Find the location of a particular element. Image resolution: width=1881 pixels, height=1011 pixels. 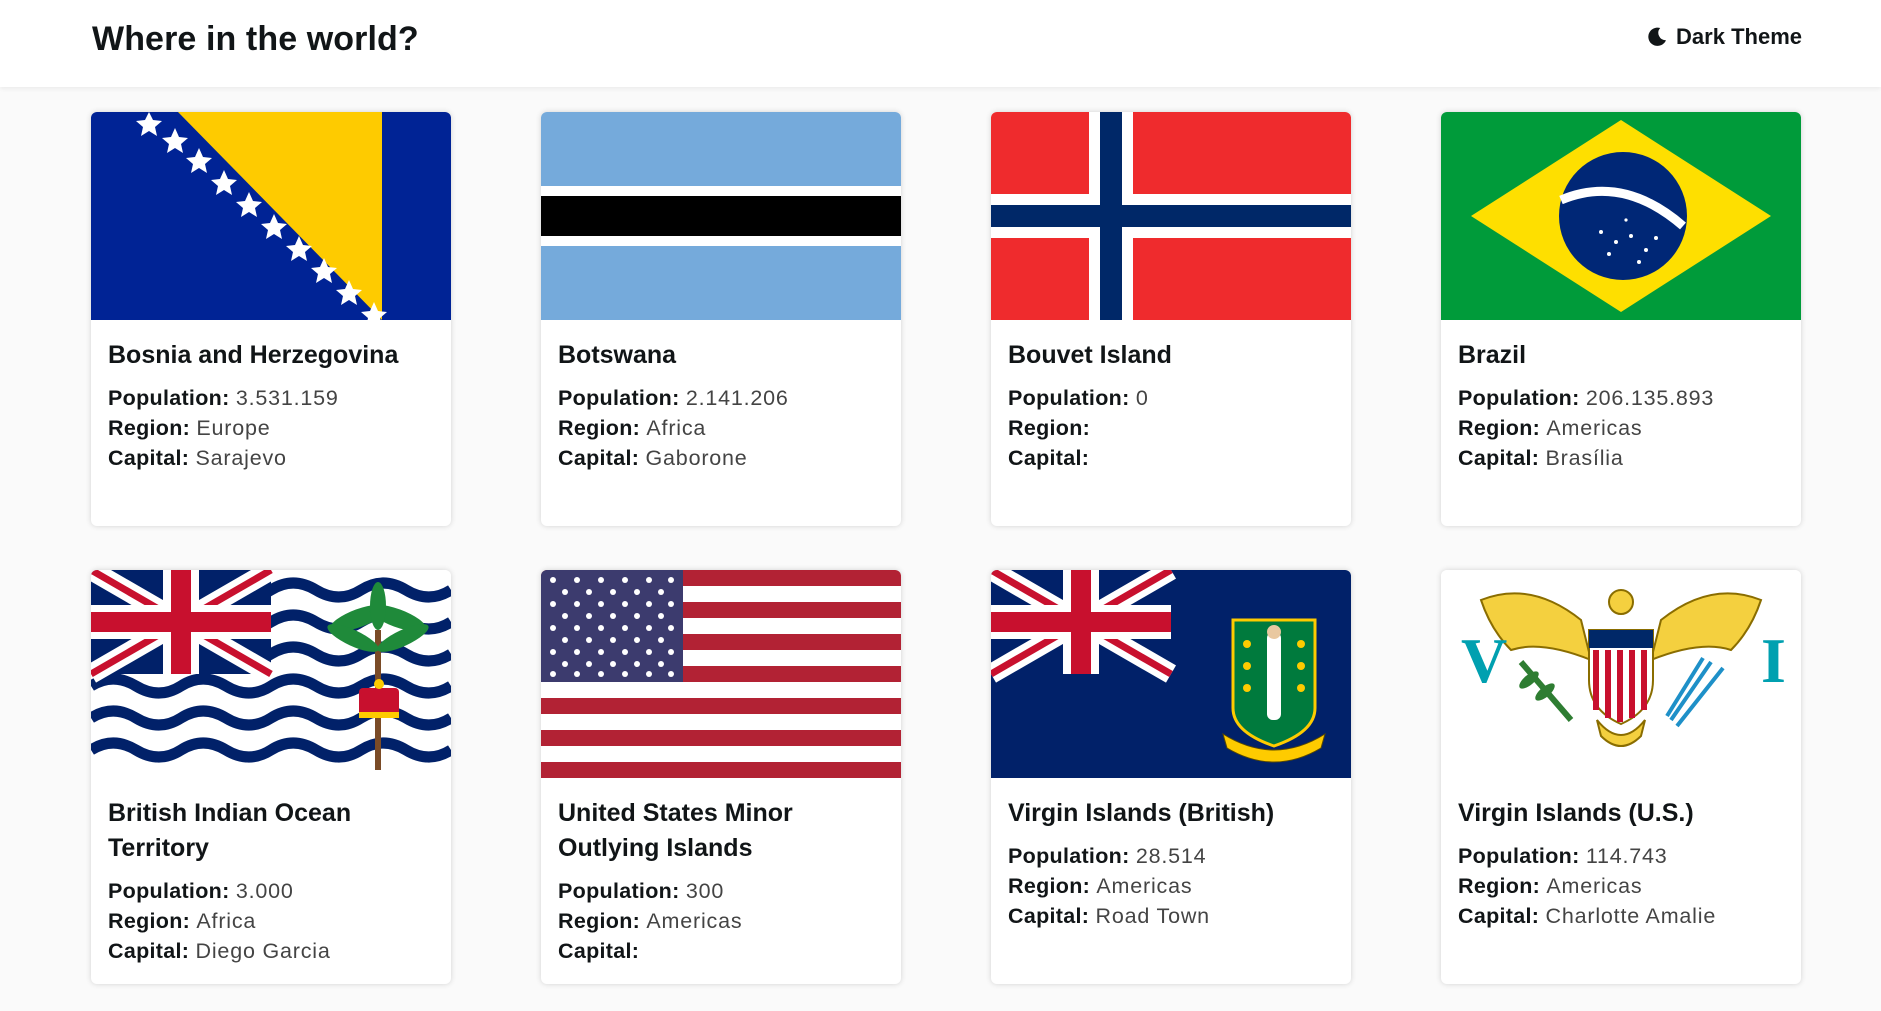

dark-theme-toggle: Dark Theme is located at coordinates (1724, 37).